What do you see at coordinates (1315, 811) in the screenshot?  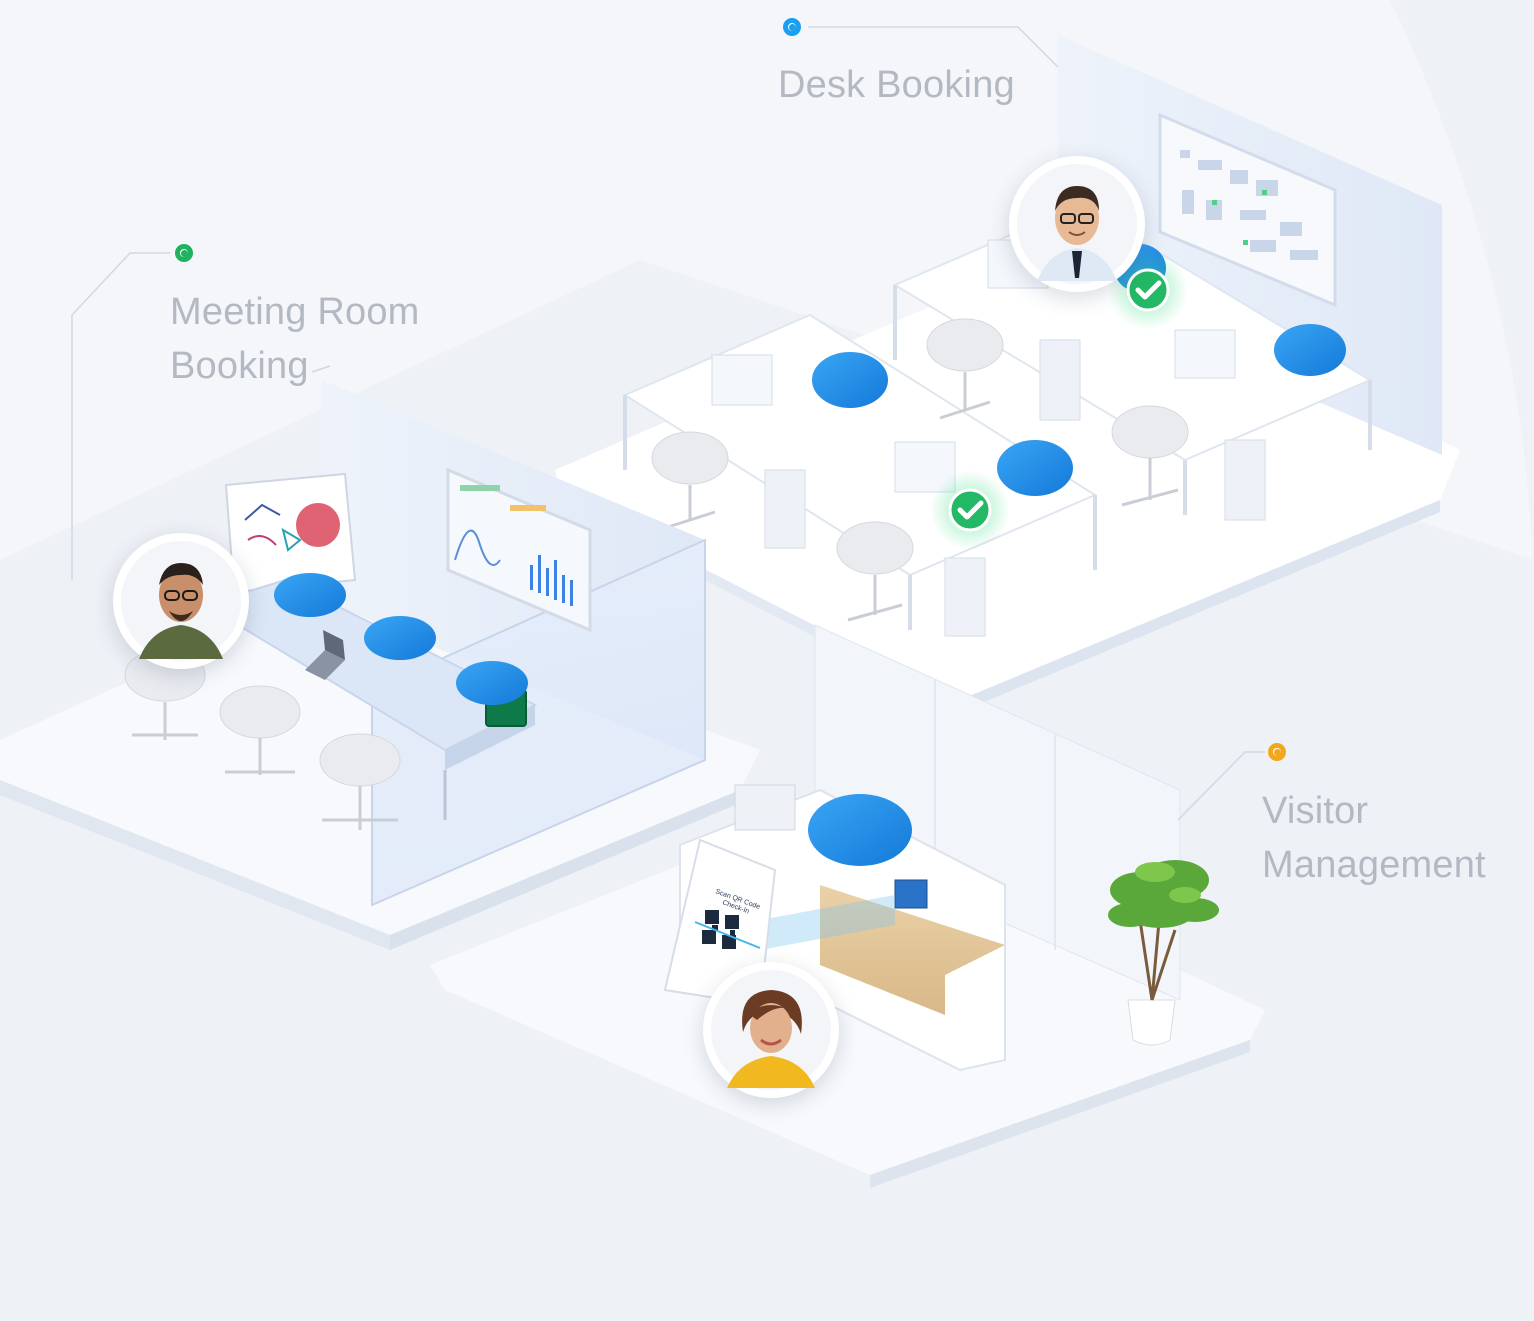 I see `visitor-line1: Visitor` at bounding box center [1315, 811].